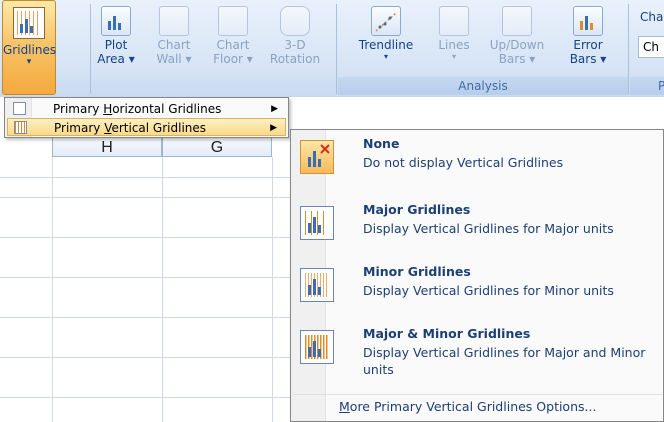 The image size is (664, 422). I want to click on error-bars-button: Error Bars ▾, so click(588, 37).